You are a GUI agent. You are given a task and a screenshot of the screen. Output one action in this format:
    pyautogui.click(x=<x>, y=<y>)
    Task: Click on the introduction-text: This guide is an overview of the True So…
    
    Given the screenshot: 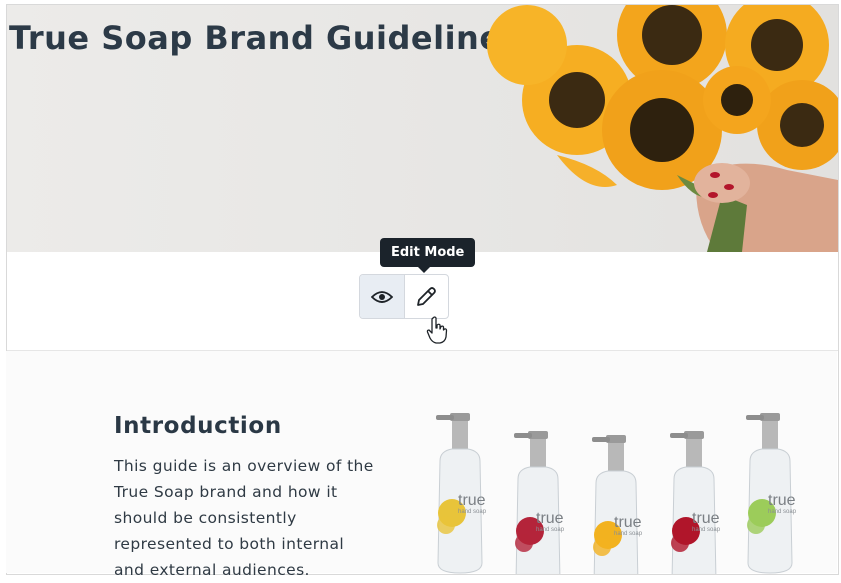 What is the action you would take?
    pyautogui.click(x=244, y=518)
    